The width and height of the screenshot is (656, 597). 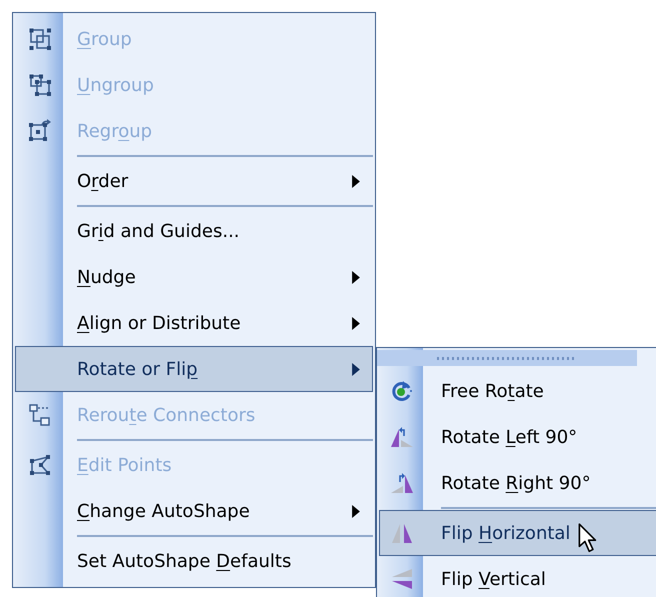 I want to click on regroup-icon, so click(x=40, y=131).